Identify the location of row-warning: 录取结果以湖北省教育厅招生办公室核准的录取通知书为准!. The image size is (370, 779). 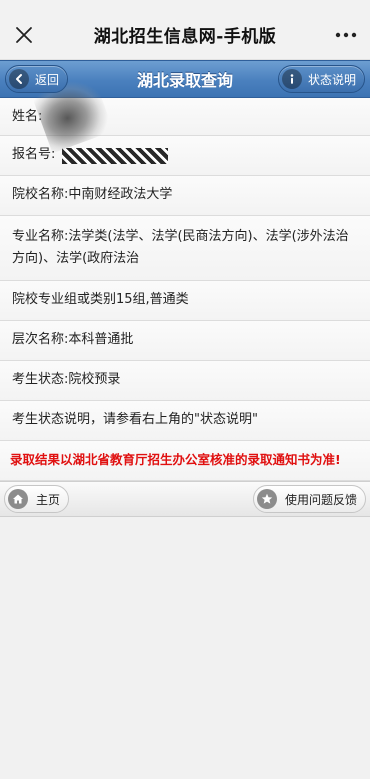
(185, 461).